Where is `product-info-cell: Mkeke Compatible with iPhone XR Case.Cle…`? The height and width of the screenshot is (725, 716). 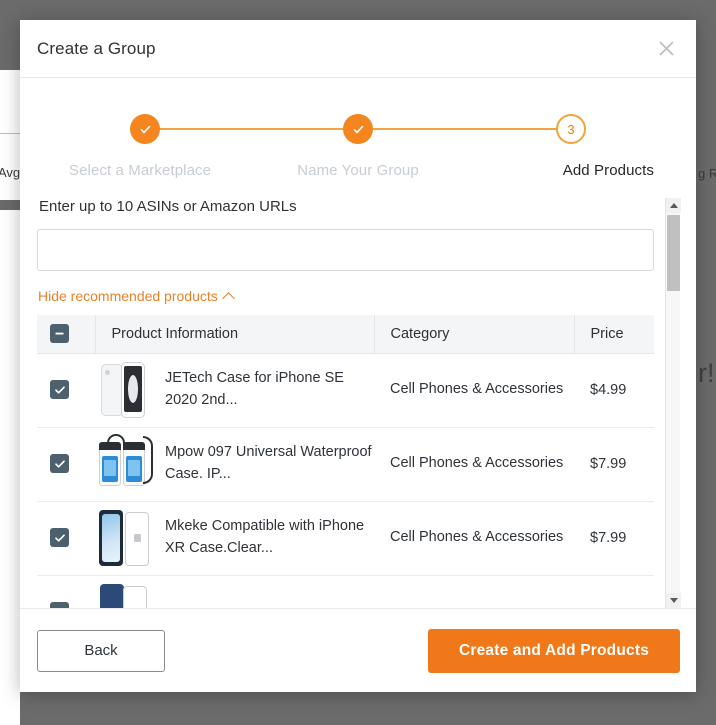 product-info-cell: Mkeke Compatible with iPhone XR Case.Cle… is located at coordinates (234, 538).